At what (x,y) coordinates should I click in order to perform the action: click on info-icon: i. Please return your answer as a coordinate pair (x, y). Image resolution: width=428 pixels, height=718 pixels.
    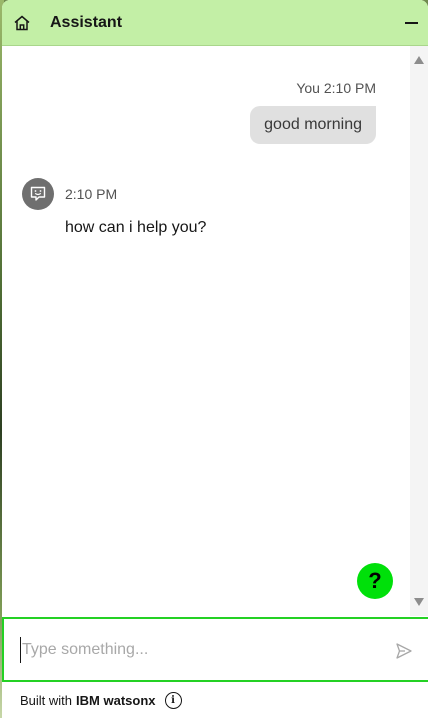
    Looking at the image, I should click on (173, 700).